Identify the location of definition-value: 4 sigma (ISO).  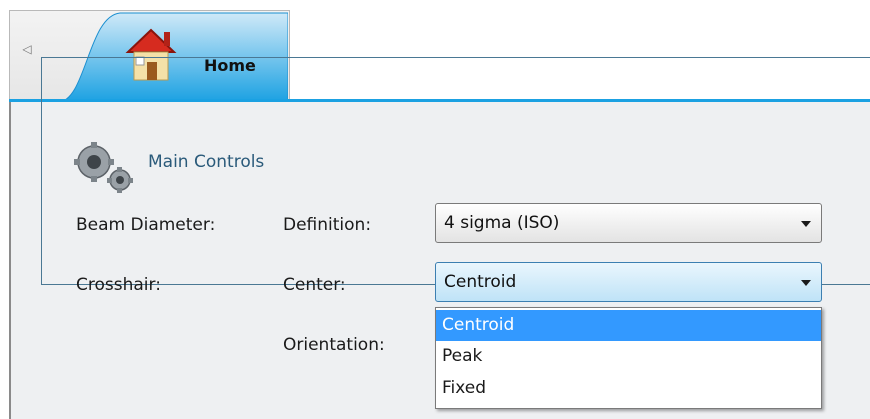
(502, 223).